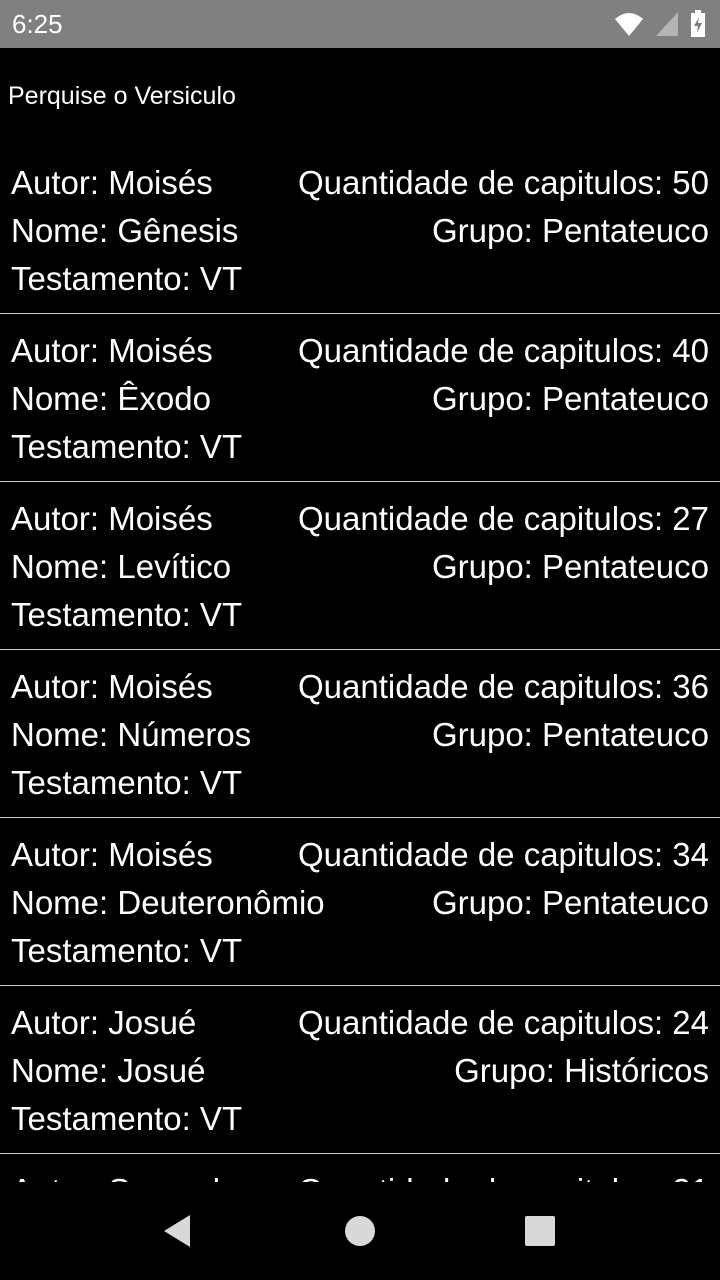 Image resolution: width=720 pixels, height=1280 pixels. I want to click on book-chapter-count: Quantidade de capitulos: 24, so click(503, 1022).